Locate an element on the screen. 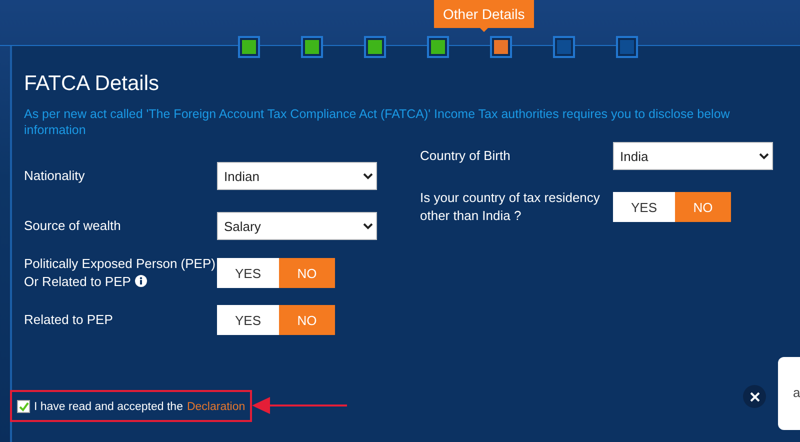 The height and width of the screenshot is (442, 800). section-title: FATCA Details is located at coordinates (92, 84).